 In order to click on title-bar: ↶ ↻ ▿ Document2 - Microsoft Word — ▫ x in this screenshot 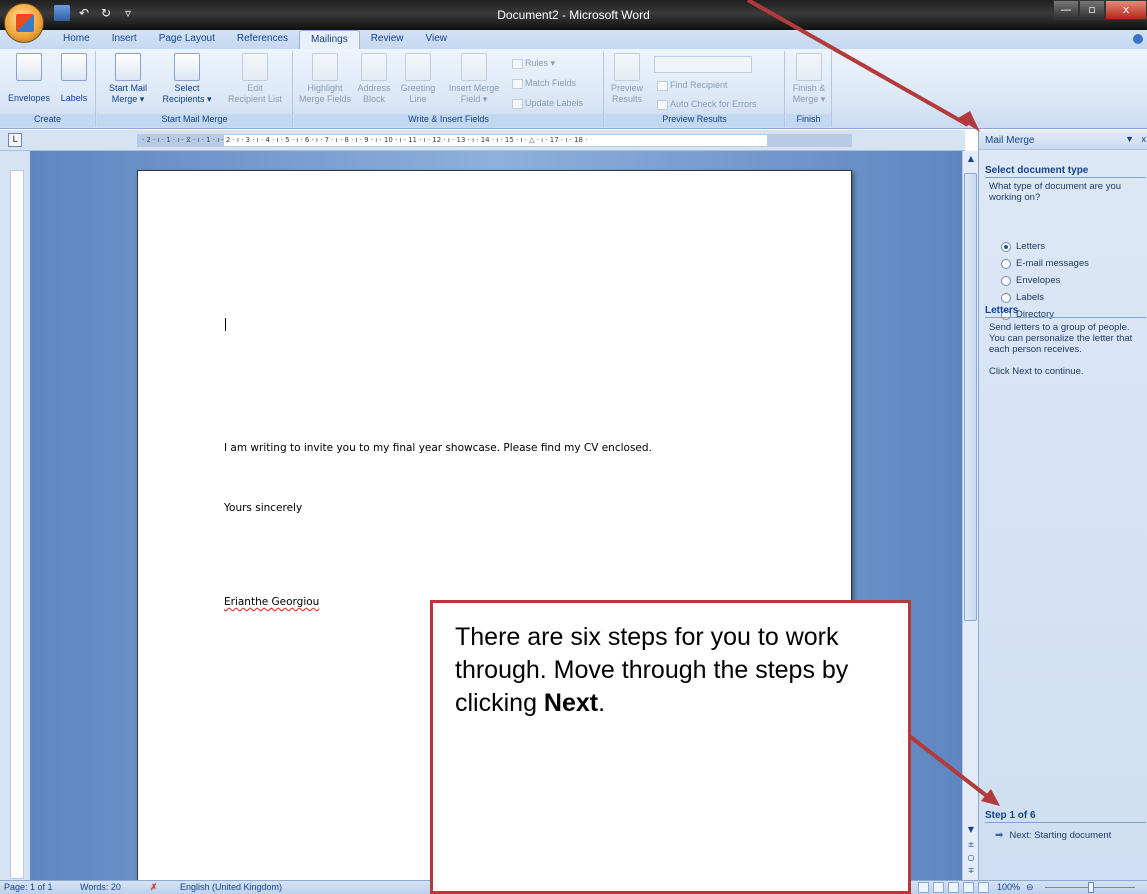, I will do `click(573, 15)`.